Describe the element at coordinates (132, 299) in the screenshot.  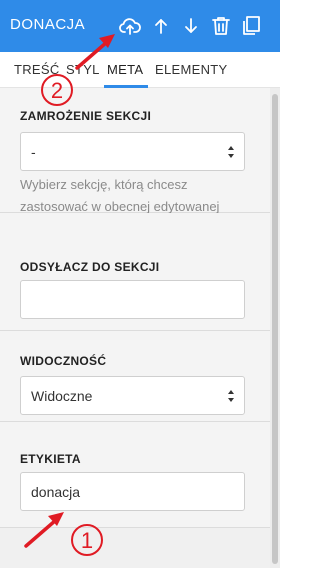
I see `anchor-input` at that location.